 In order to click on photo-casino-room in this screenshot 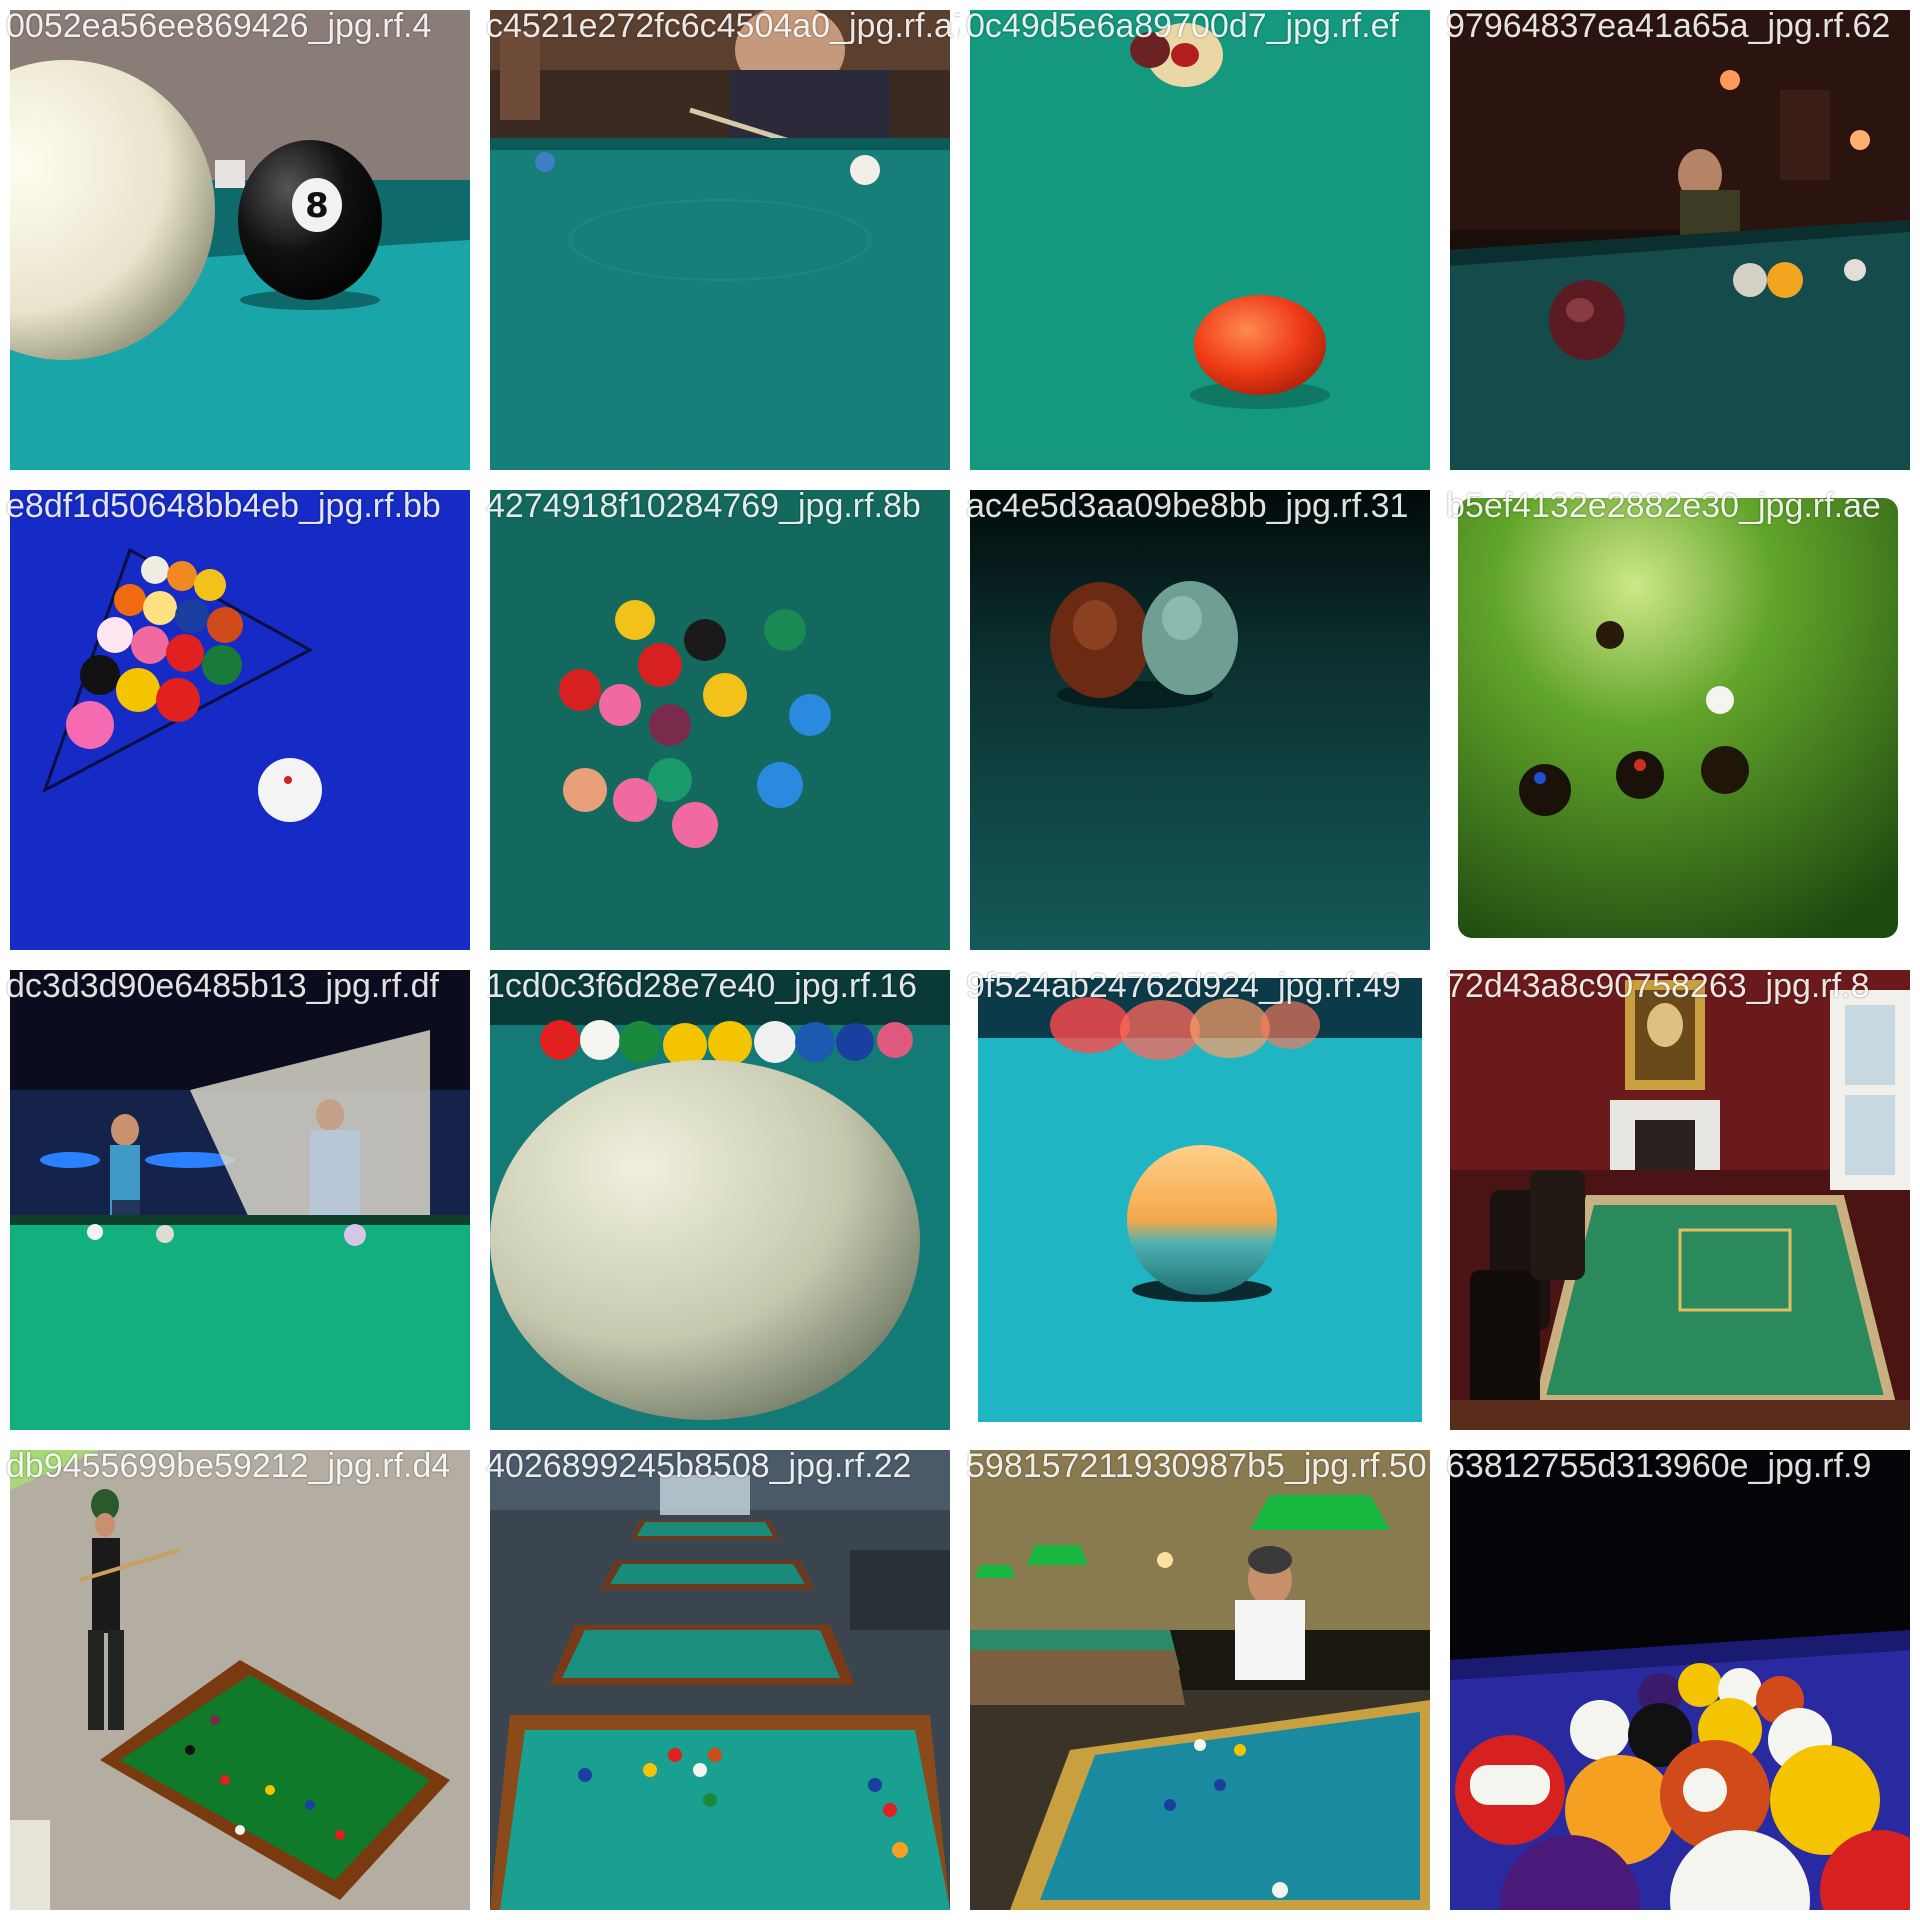, I will do `click(1680, 1200)`.